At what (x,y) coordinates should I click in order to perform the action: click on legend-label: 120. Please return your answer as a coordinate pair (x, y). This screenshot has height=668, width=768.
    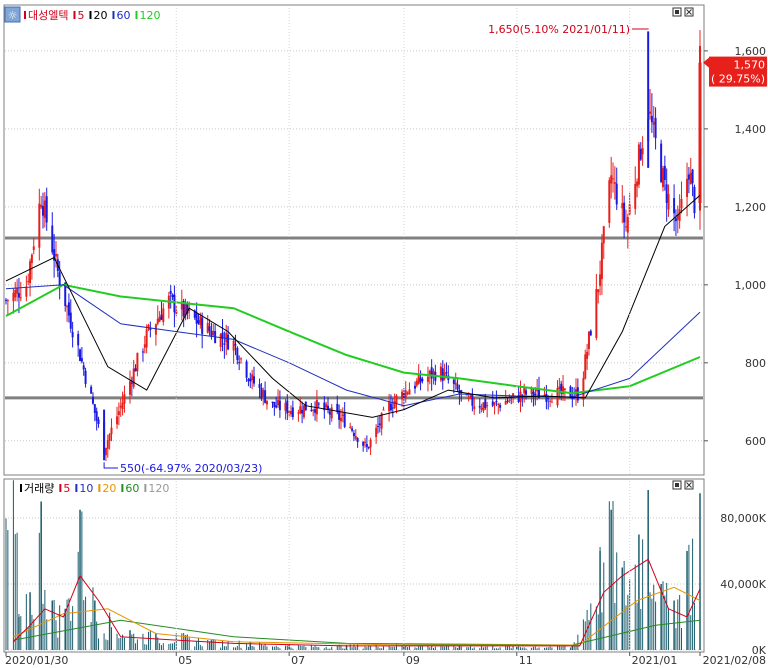
    Looking at the image, I should click on (149, 15).